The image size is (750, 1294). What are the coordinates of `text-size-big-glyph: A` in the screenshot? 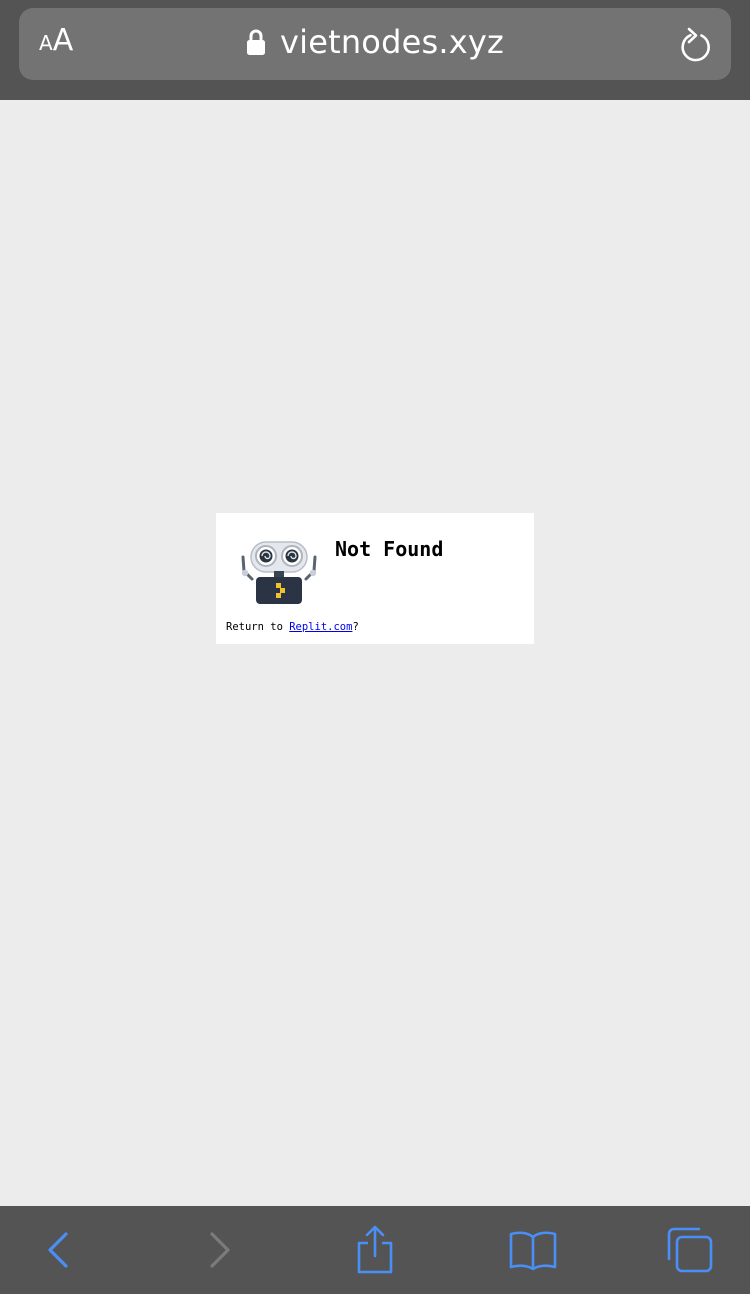 It's located at (63, 40).